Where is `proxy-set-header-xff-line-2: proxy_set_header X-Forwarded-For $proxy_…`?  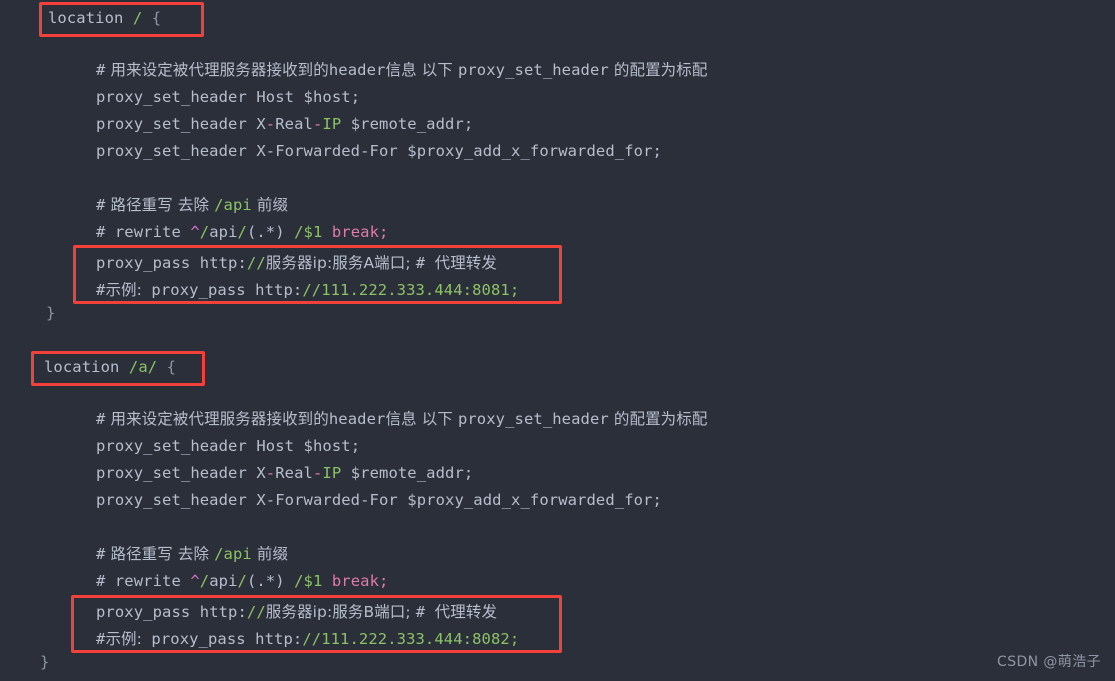
proxy-set-header-xff-line-2: proxy_set_header X-Forwarded-For $proxy_… is located at coordinates (331, 500).